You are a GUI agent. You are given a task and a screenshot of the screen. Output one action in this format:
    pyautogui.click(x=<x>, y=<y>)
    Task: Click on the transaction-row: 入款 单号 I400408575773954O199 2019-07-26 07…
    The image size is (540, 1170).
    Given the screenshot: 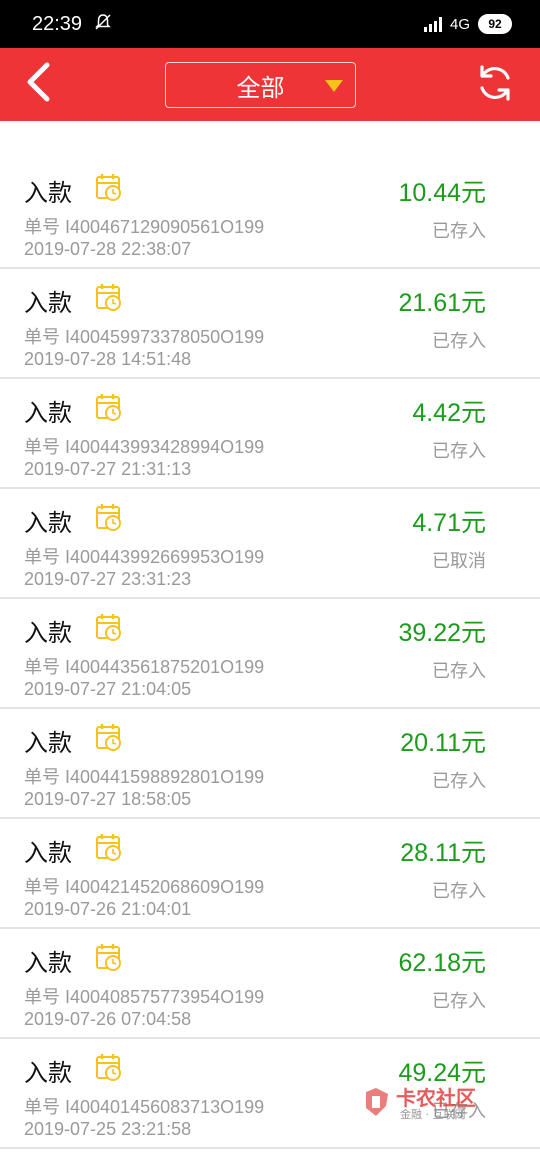 What is the action you would take?
    pyautogui.click(x=270, y=984)
    